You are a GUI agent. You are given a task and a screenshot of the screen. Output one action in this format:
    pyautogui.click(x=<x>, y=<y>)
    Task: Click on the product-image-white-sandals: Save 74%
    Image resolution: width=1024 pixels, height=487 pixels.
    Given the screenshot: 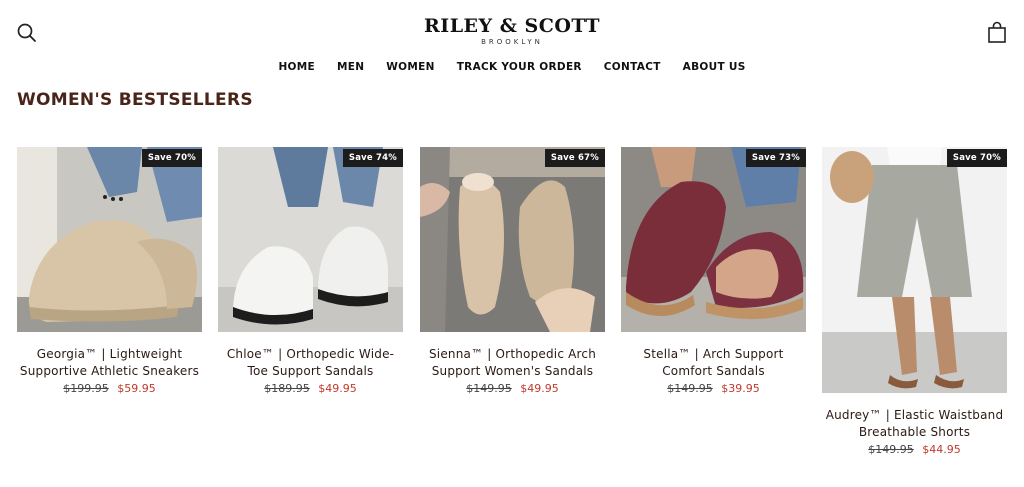 What is the action you would take?
    pyautogui.click(x=310, y=239)
    